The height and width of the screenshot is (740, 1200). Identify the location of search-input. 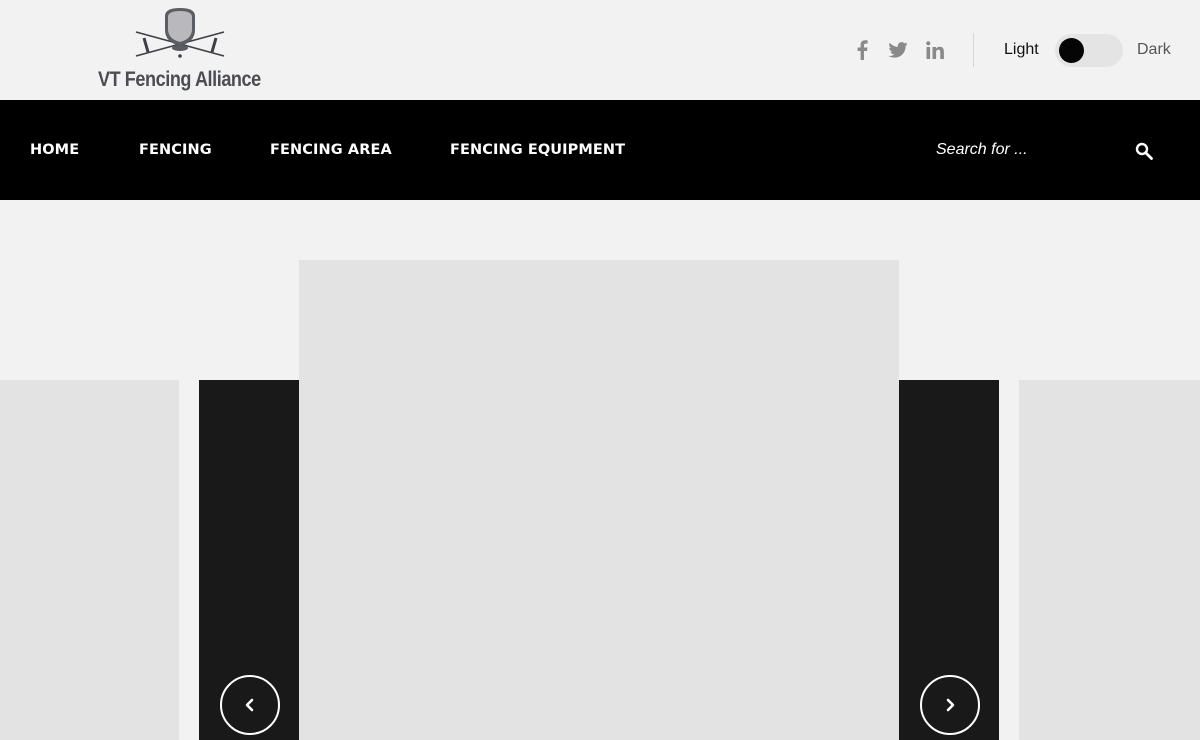
(1027, 150).